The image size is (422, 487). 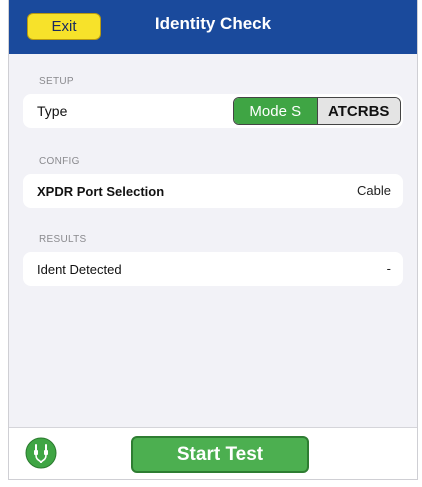 I want to click on ident-detected-row: Ident Detected -, so click(x=213, y=269).